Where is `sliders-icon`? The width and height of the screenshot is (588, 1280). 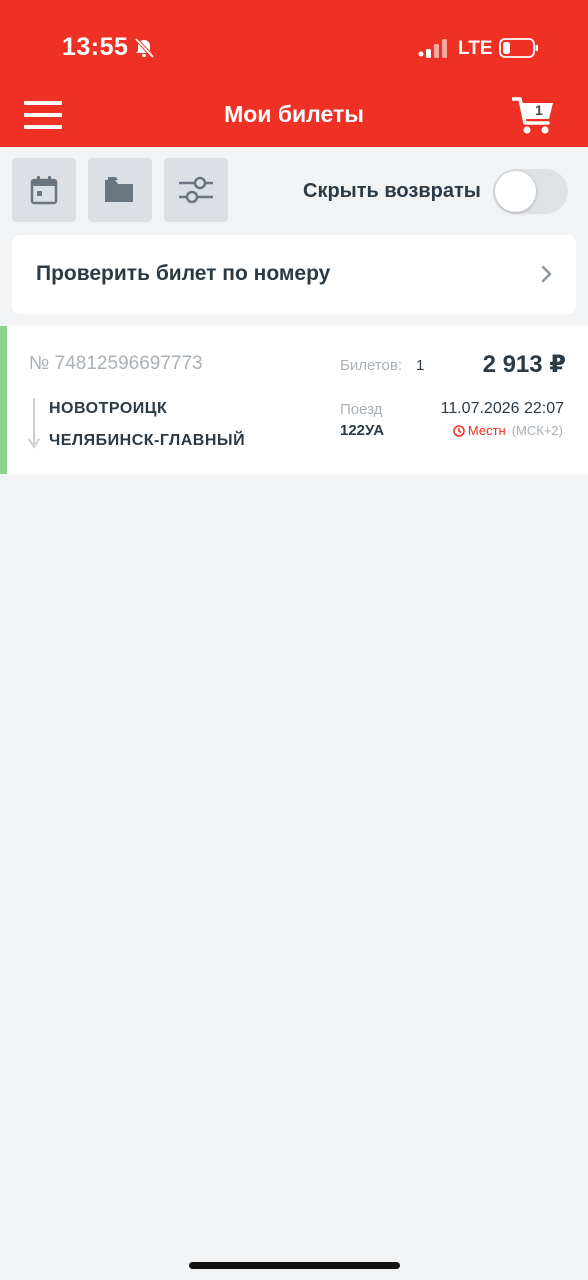 sliders-icon is located at coordinates (196, 190).